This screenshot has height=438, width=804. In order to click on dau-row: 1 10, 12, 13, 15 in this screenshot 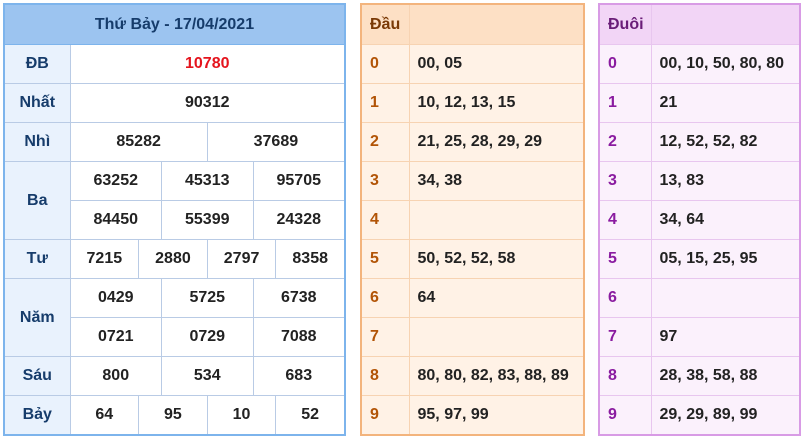, I will do `click(472, 103)`.